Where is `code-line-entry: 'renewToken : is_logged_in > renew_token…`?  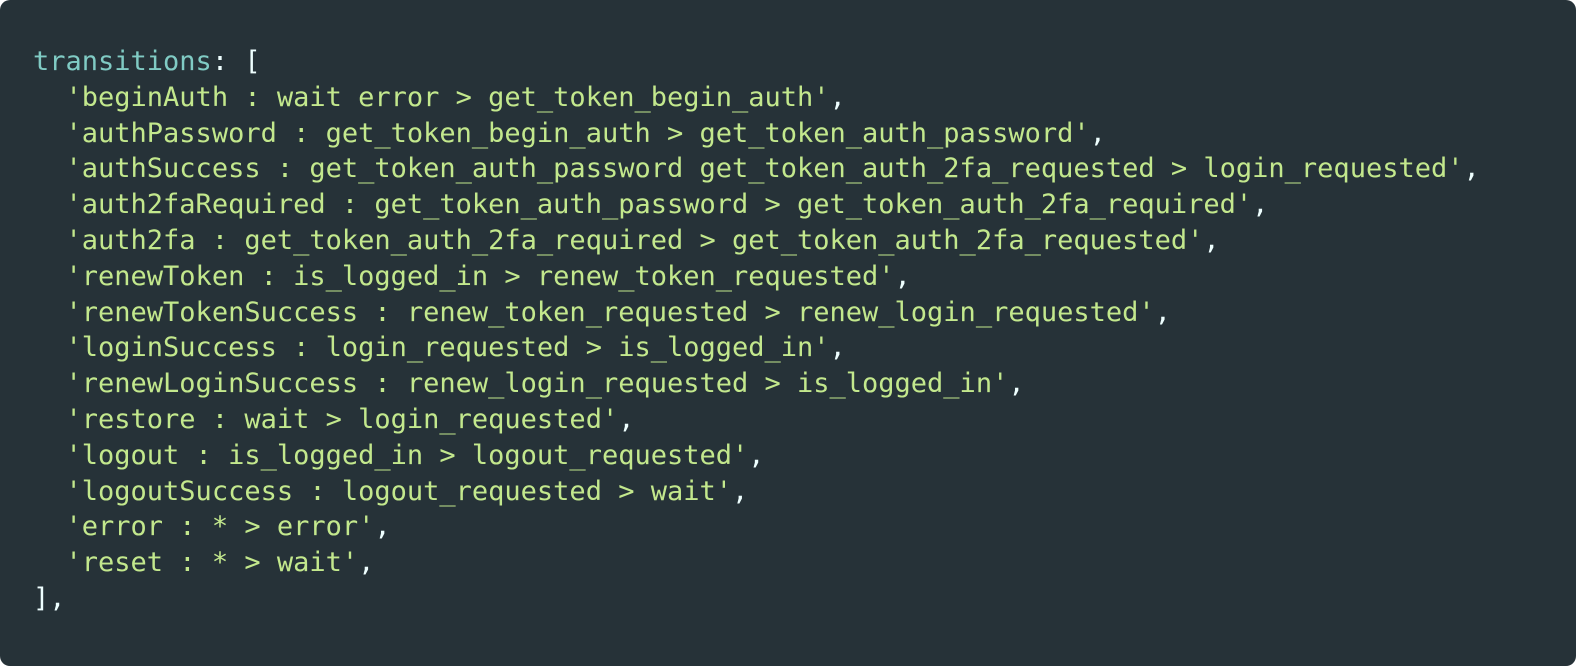 code-line-entry: 'renewToken : is_logged_in > renew_token… is located at coordinates (804, 277).